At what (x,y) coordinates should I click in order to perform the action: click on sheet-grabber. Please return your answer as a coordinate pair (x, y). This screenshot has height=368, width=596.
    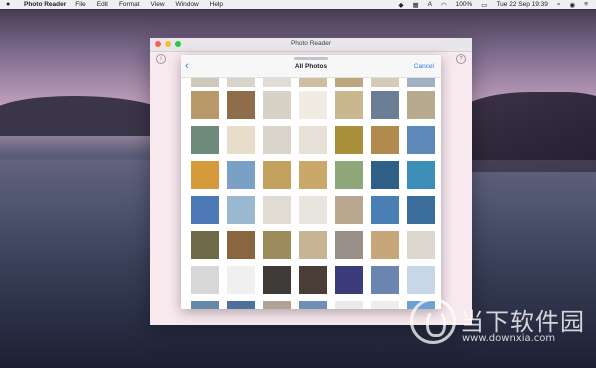
    Looking at the image, I should click on (311, 58).